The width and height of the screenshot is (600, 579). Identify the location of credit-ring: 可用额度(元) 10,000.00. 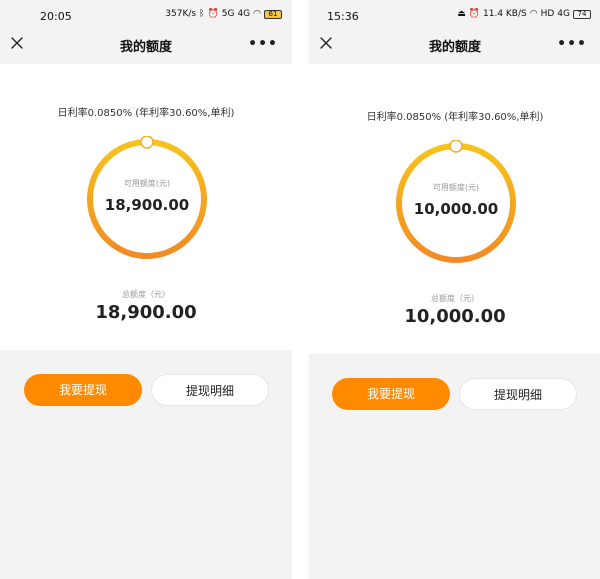
(456, 203).